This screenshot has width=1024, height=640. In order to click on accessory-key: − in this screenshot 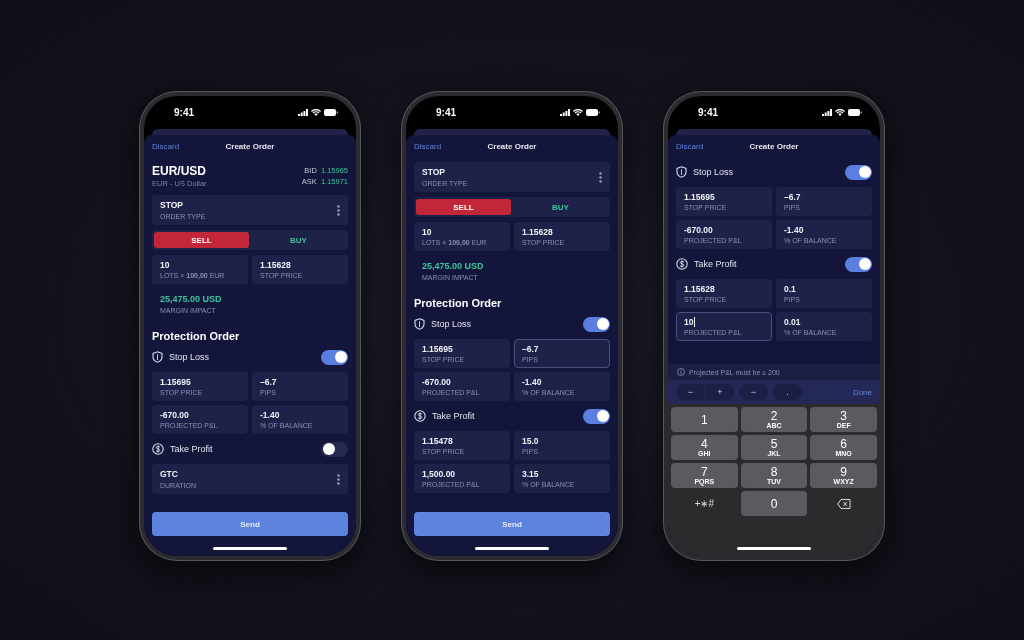, I will do `click(753, 392)`.